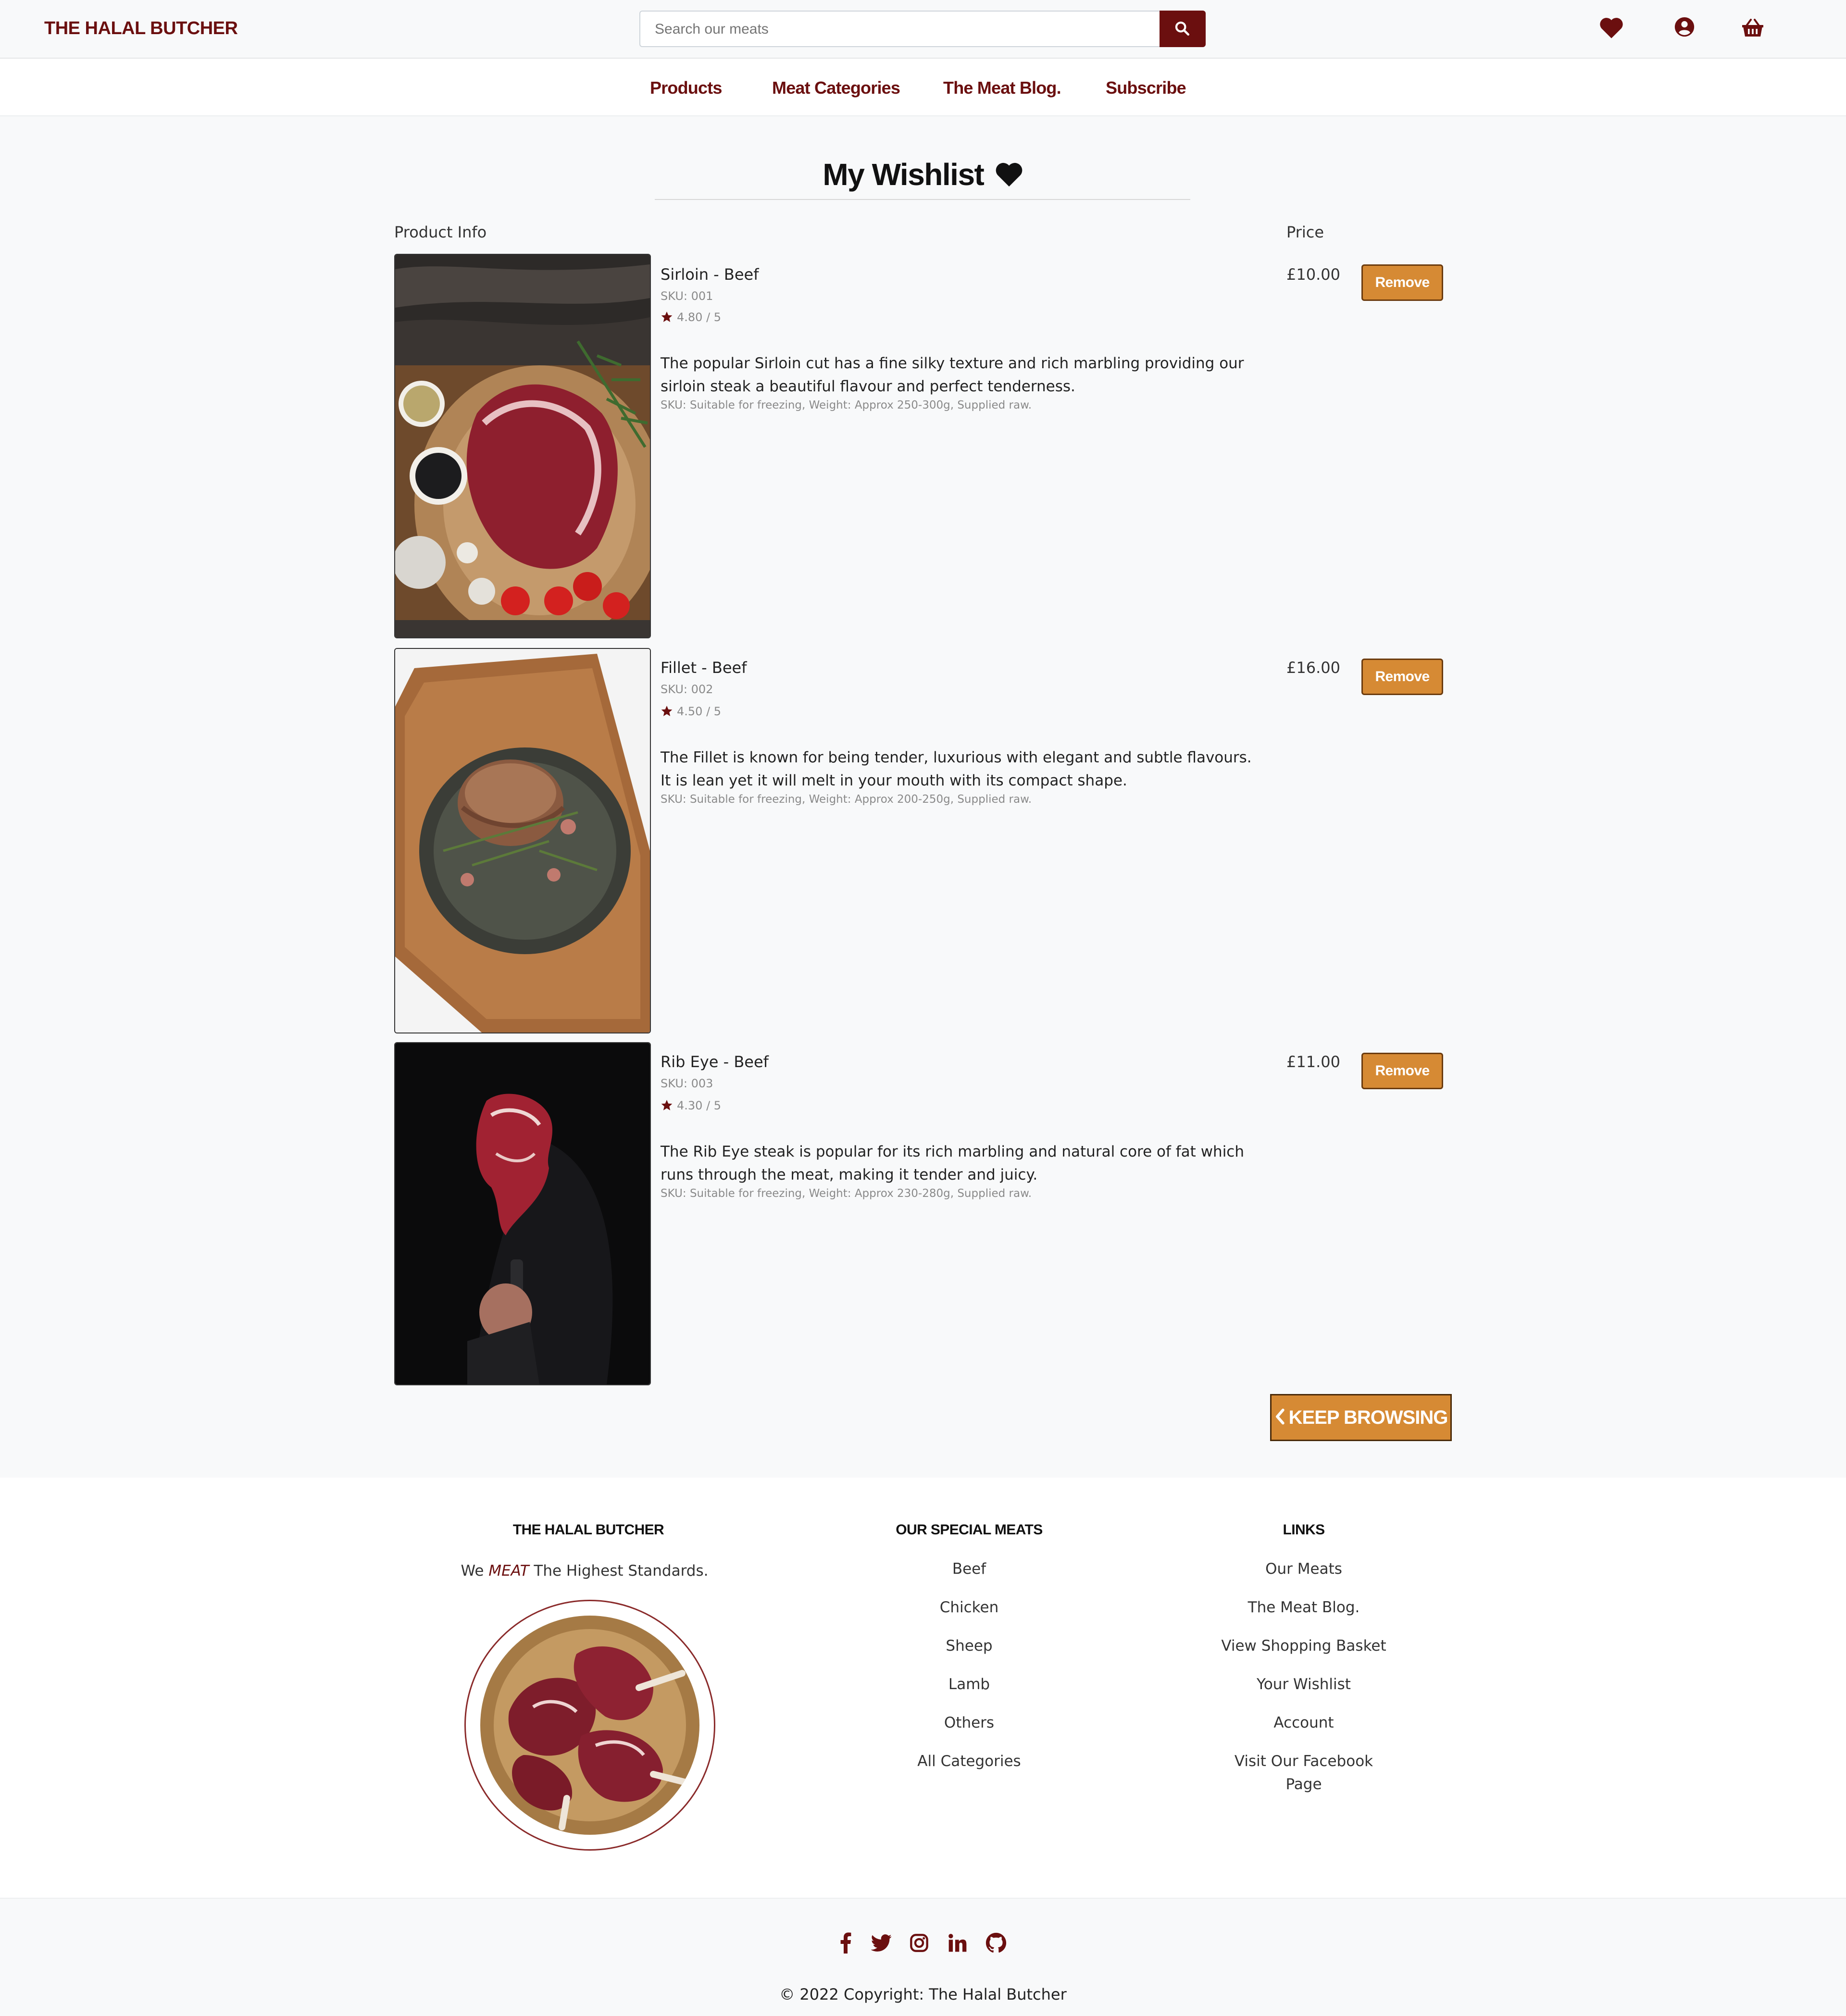  I want to click on product-price: £10.00, so click(1313, 274).